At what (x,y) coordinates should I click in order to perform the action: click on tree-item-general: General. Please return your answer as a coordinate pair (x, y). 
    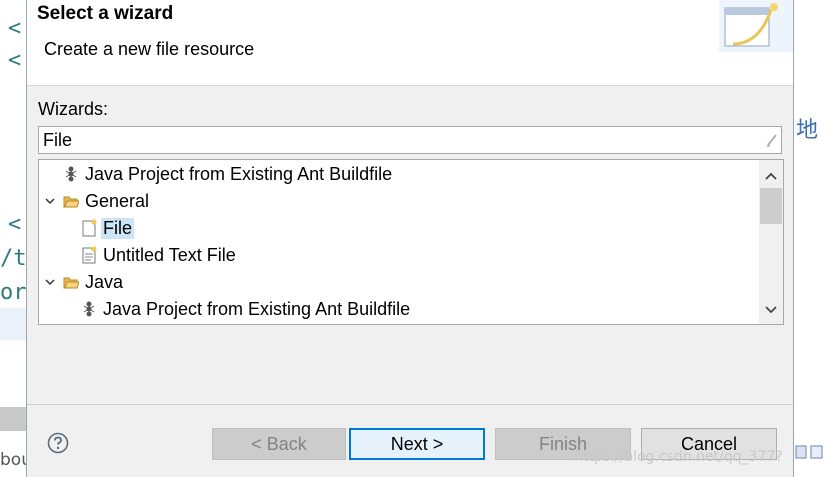
    Looking at the image, I should click on (97, 201).